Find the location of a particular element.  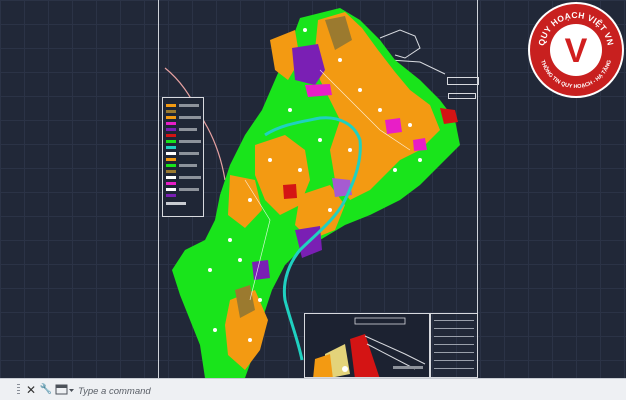

zone-red is located at coordinates (290, 191).